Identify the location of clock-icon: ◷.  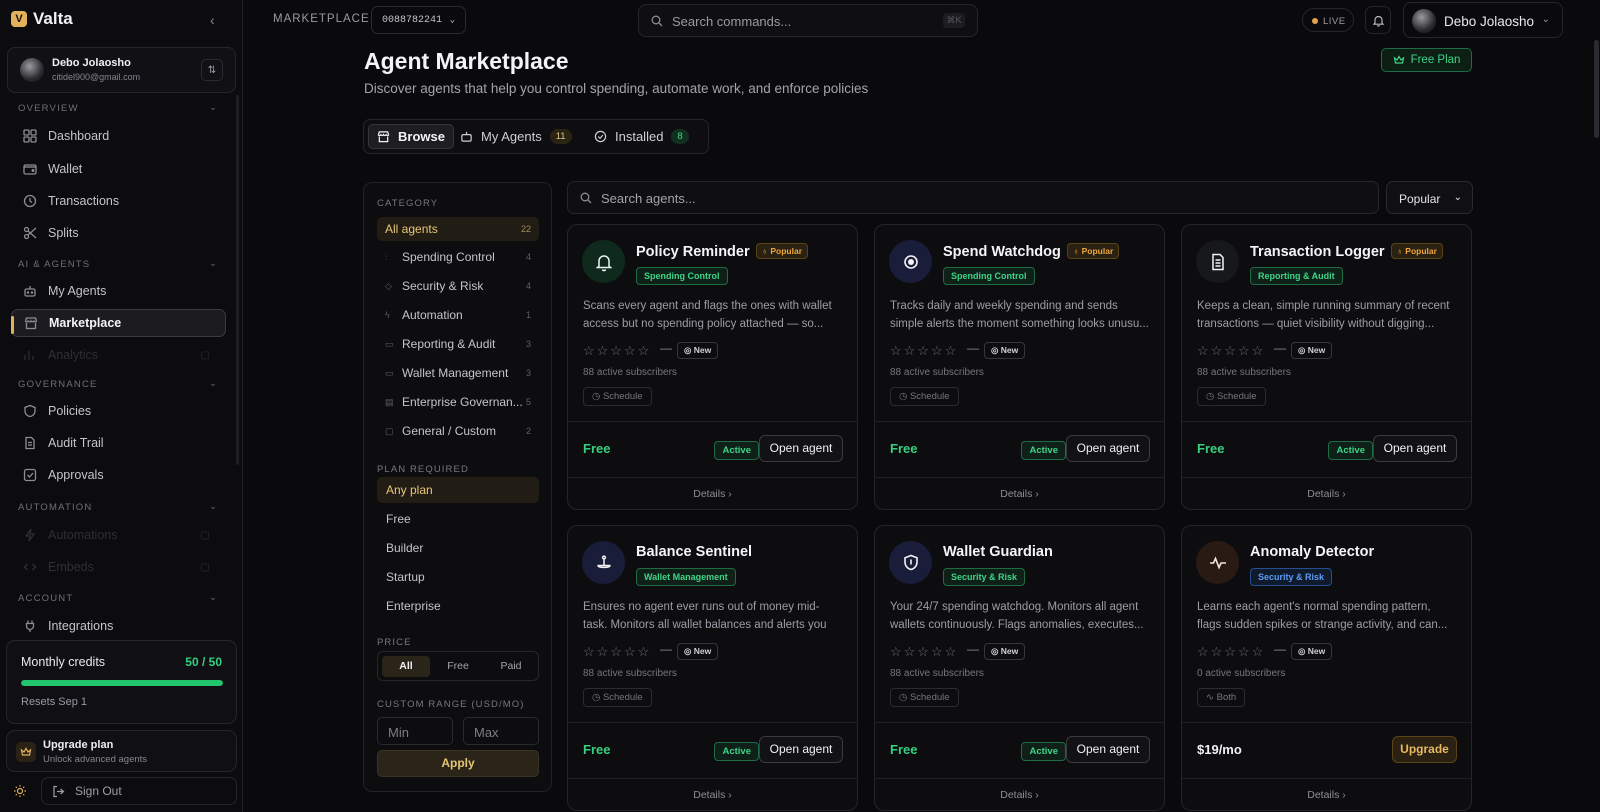
(596, 697).